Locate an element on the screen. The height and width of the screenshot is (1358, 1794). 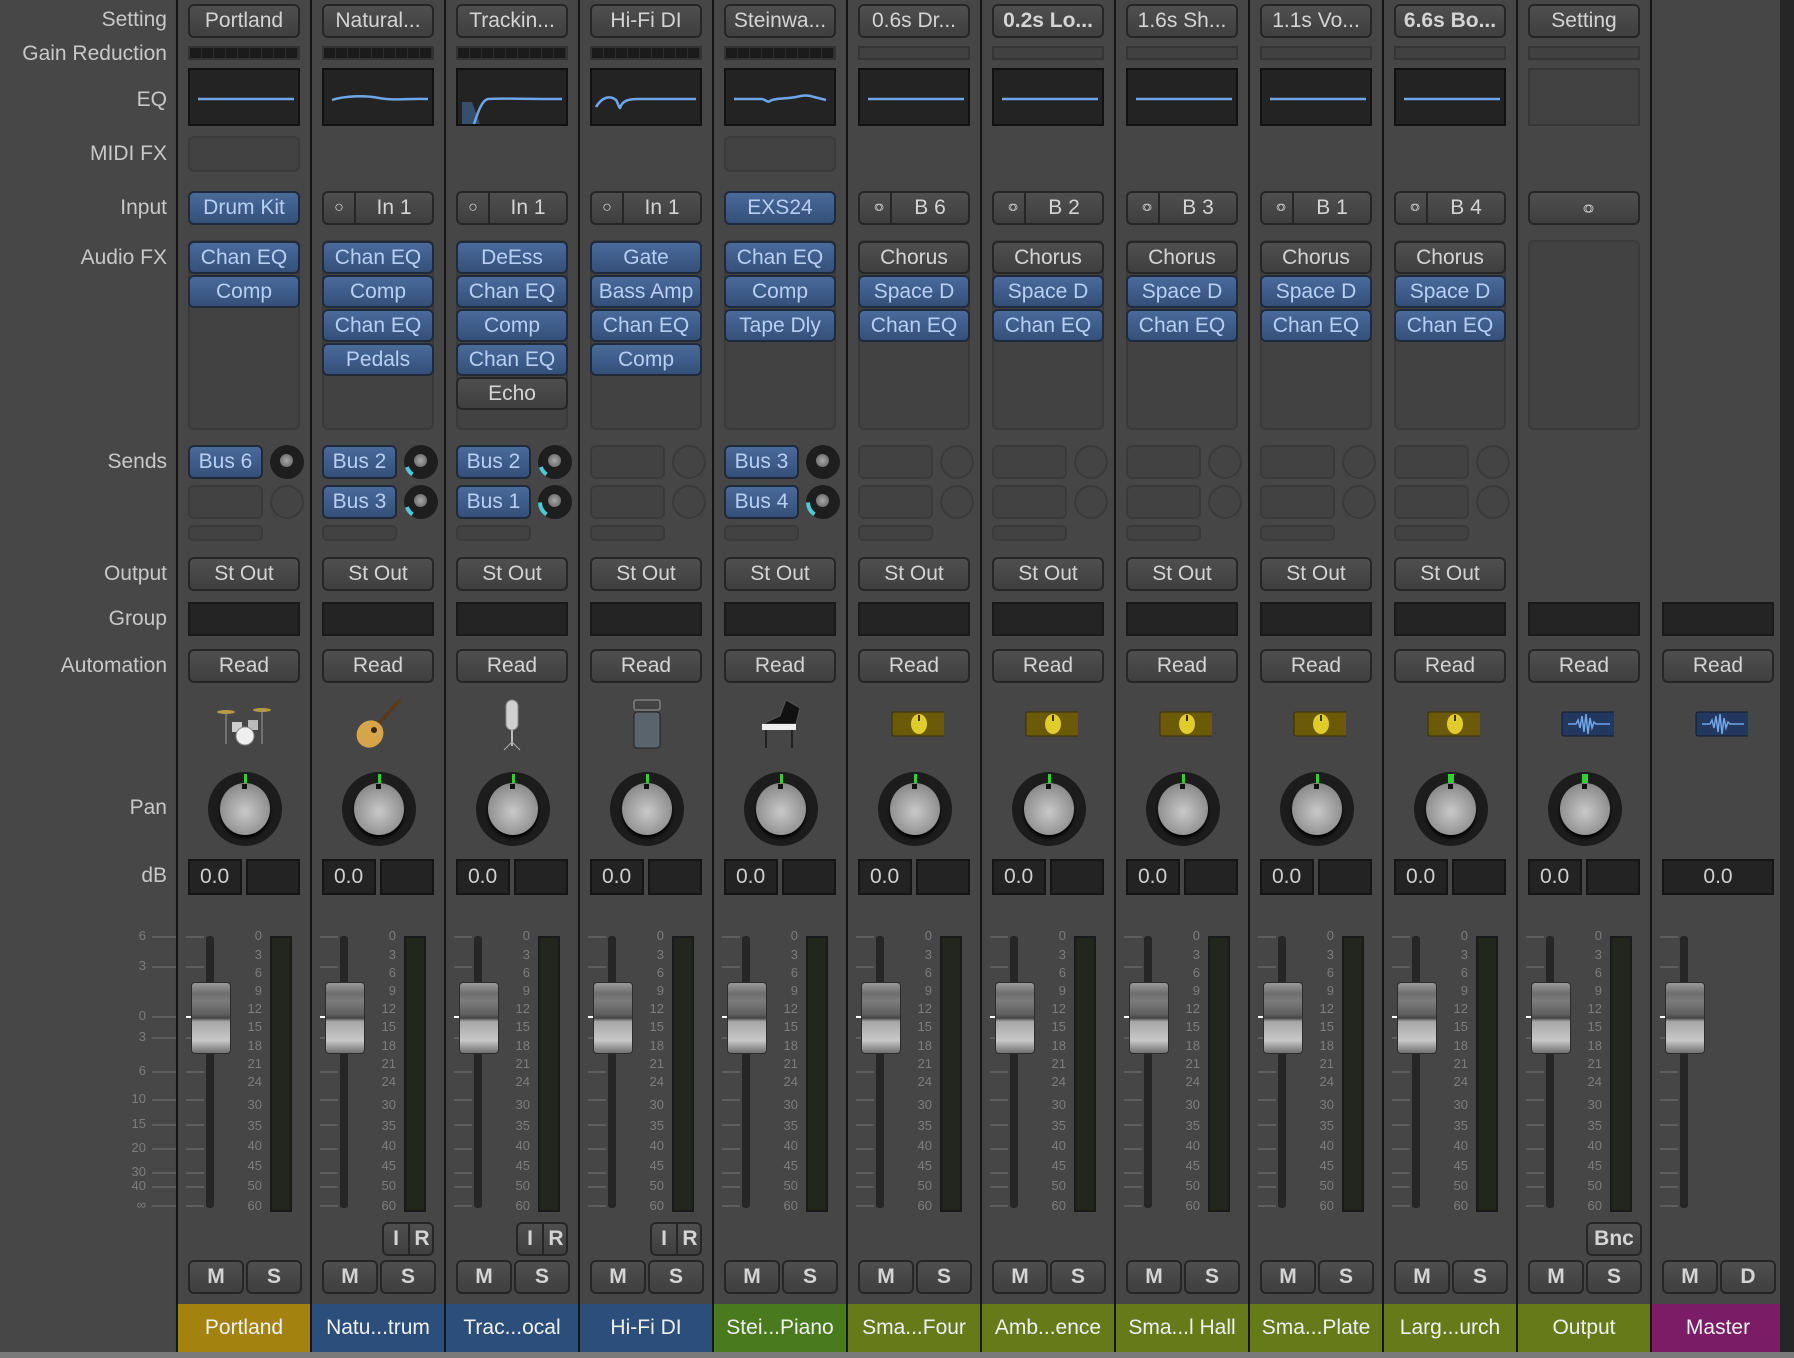
drum-kit-icon is located at coordinates (244, 724).